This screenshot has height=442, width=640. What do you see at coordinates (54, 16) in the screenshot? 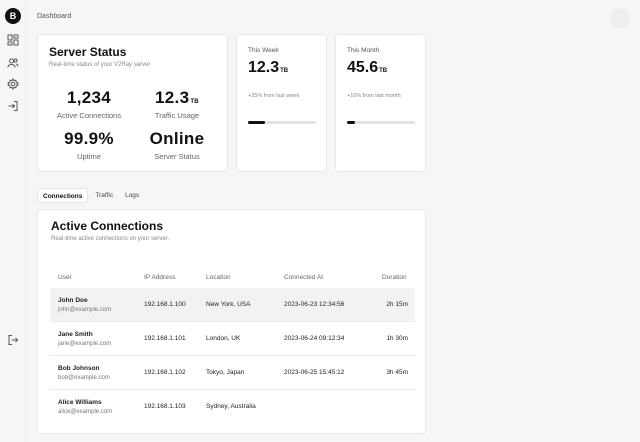
I see `breadcrumb: Dashboard` at bounding box center [54, 16].